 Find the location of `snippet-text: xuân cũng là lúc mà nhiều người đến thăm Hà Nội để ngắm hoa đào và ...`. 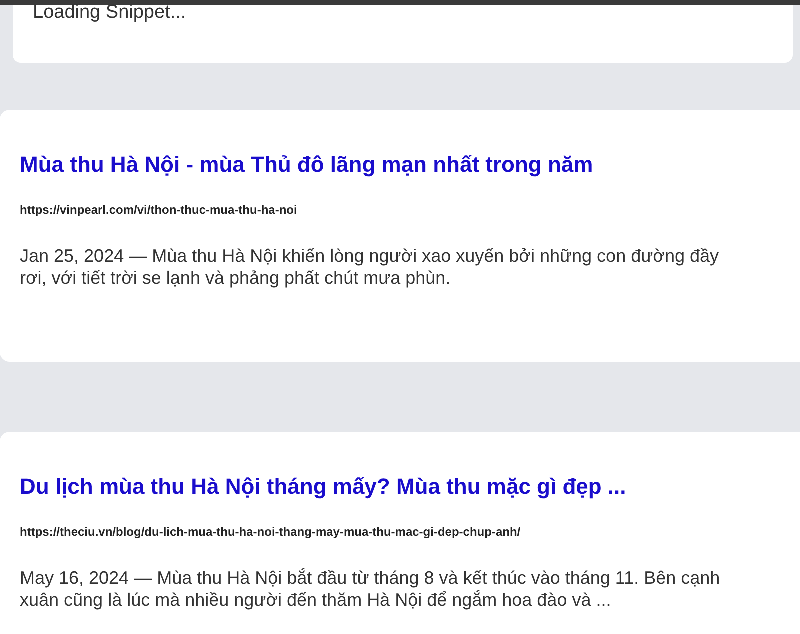

snippet-text: xuân cũng là lúc mà nhiều người đến thăm Hà Nội để ngắm hoa đào và ... is located at coordinates (316, 600).